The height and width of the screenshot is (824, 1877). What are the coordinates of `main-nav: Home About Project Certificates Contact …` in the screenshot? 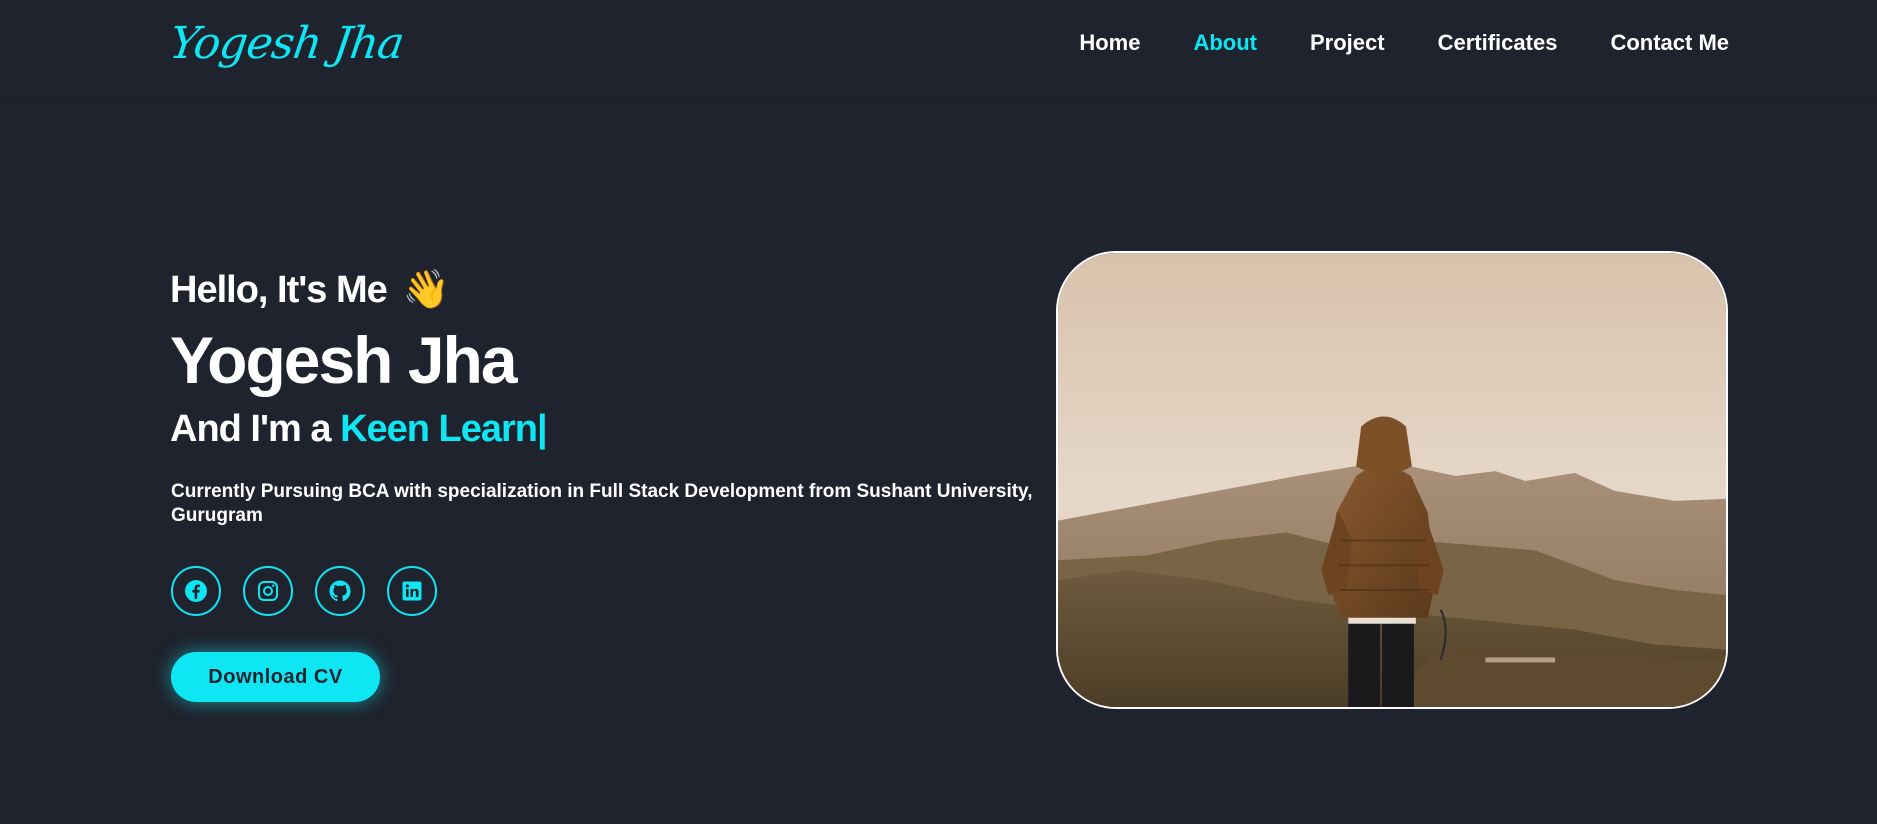 It's located at (1404, 43).